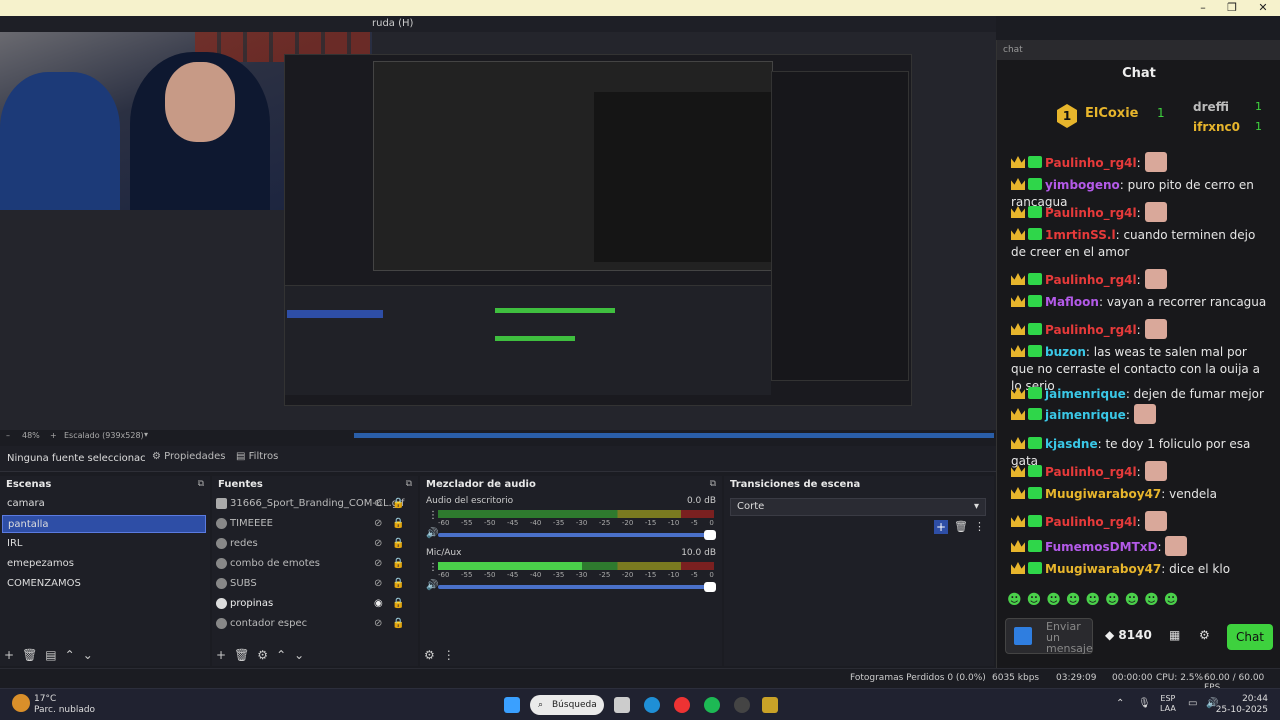  Describe the element at coordinates (674, 435) in the screenshot. I see `preview-scrollbar` at that location.